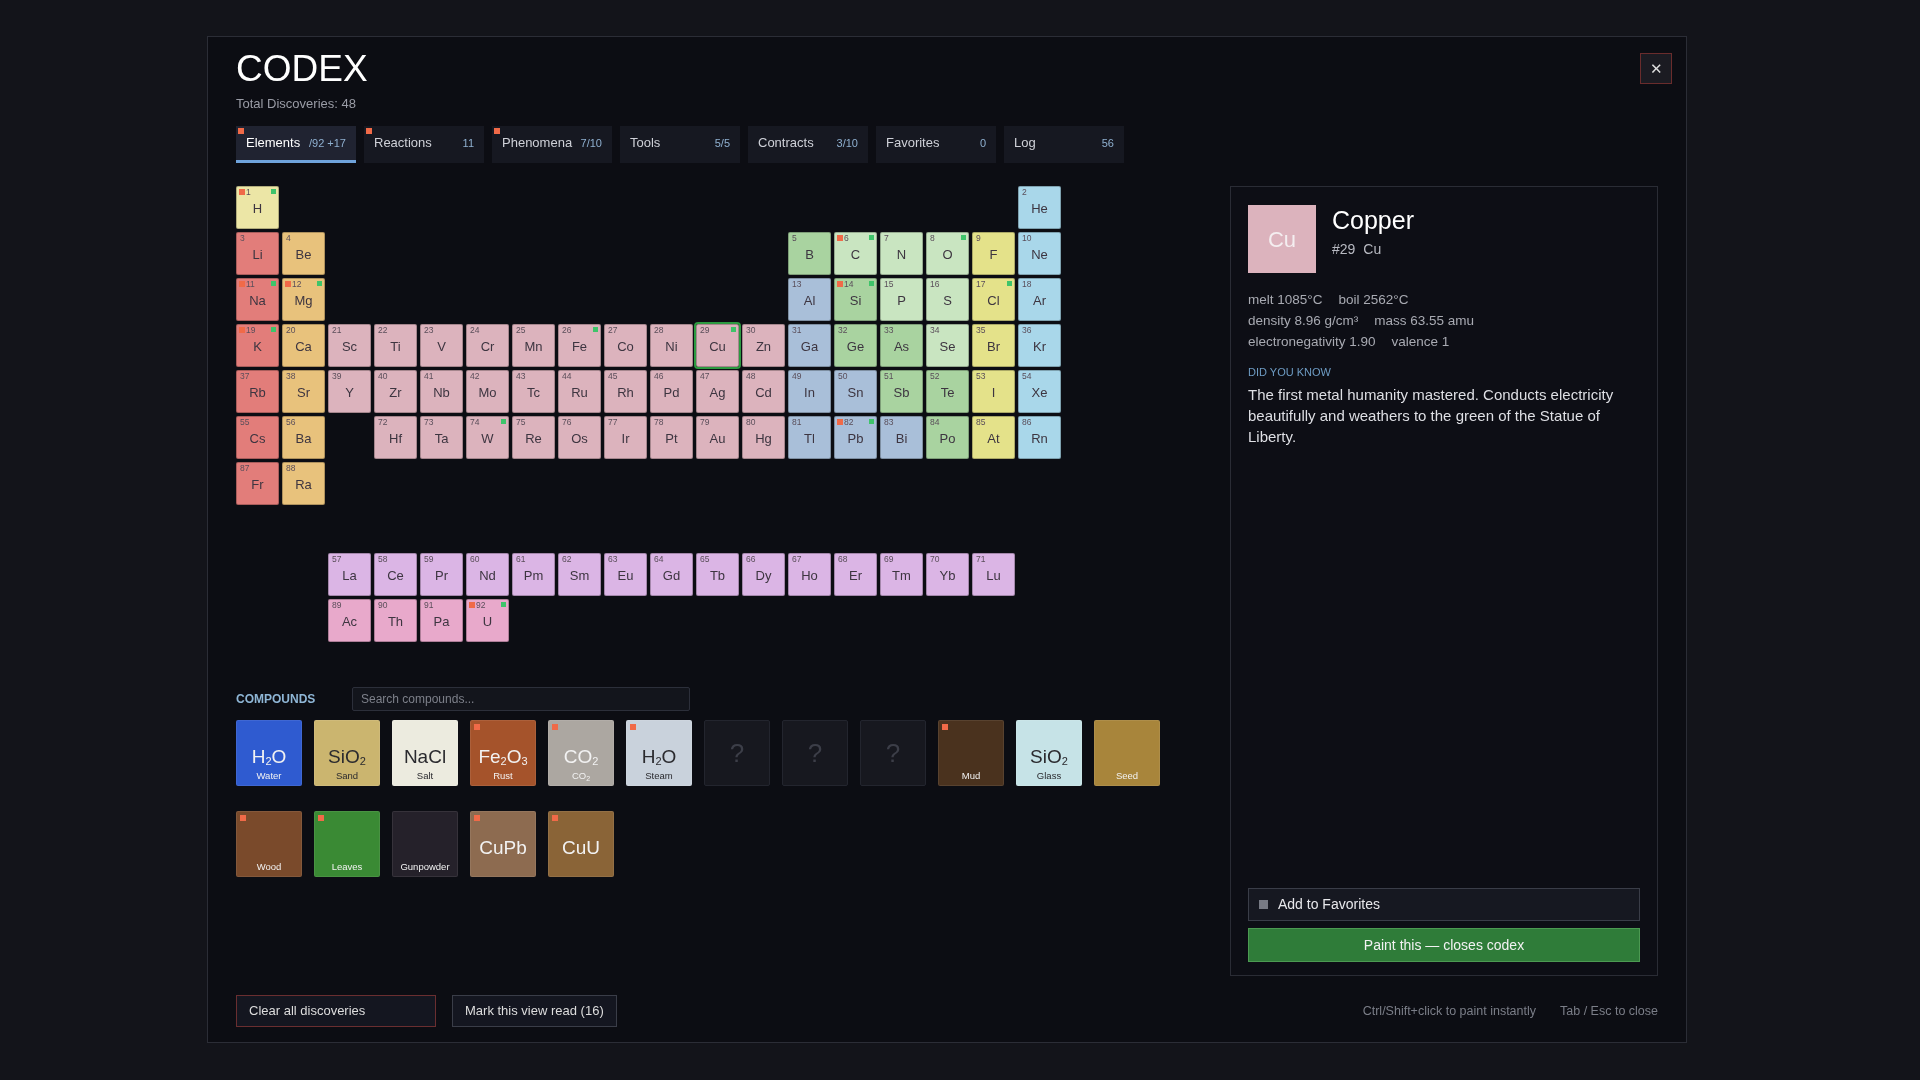  I want to click on element-tile: 57 La, so click(349, 575).